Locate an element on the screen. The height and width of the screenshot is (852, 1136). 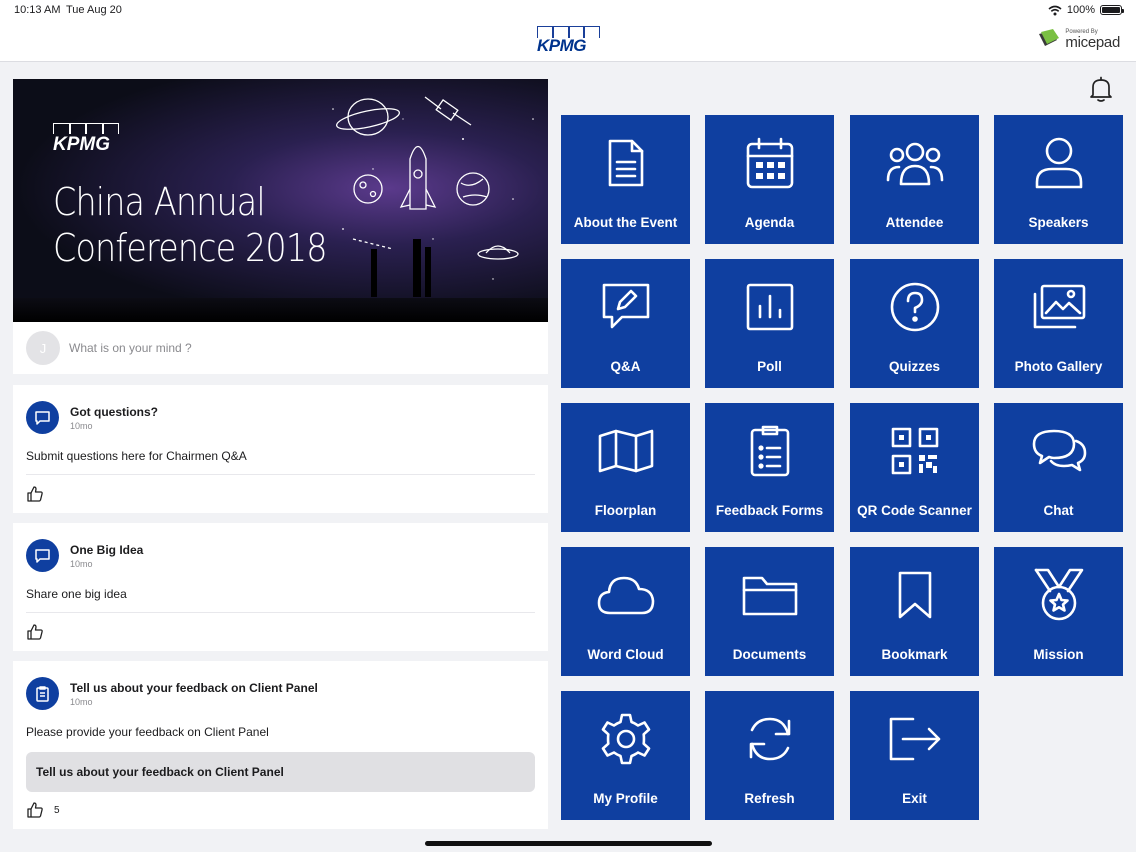
tile-agenda: Agenda is located at coordinates (769, 179).